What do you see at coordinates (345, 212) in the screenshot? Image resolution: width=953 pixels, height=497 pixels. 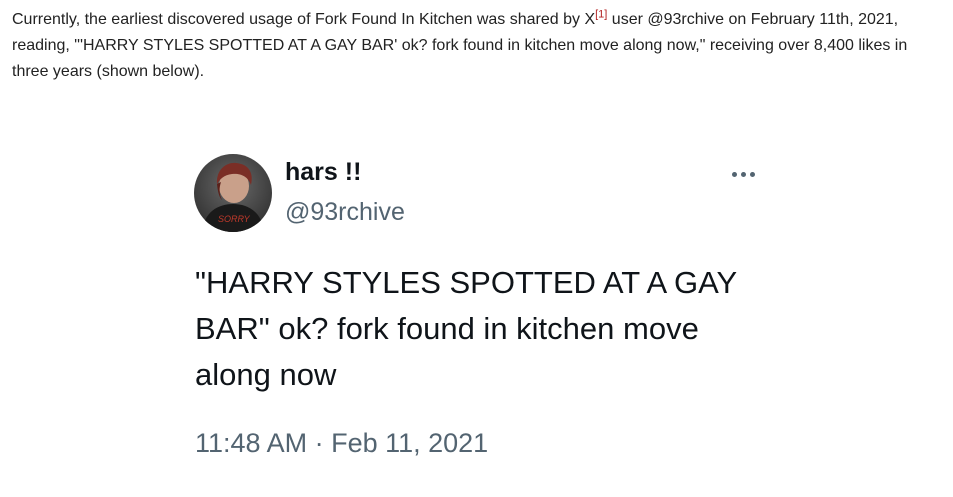 I see `tweet-handle: @93rchive` at bounding box center [345, 212].